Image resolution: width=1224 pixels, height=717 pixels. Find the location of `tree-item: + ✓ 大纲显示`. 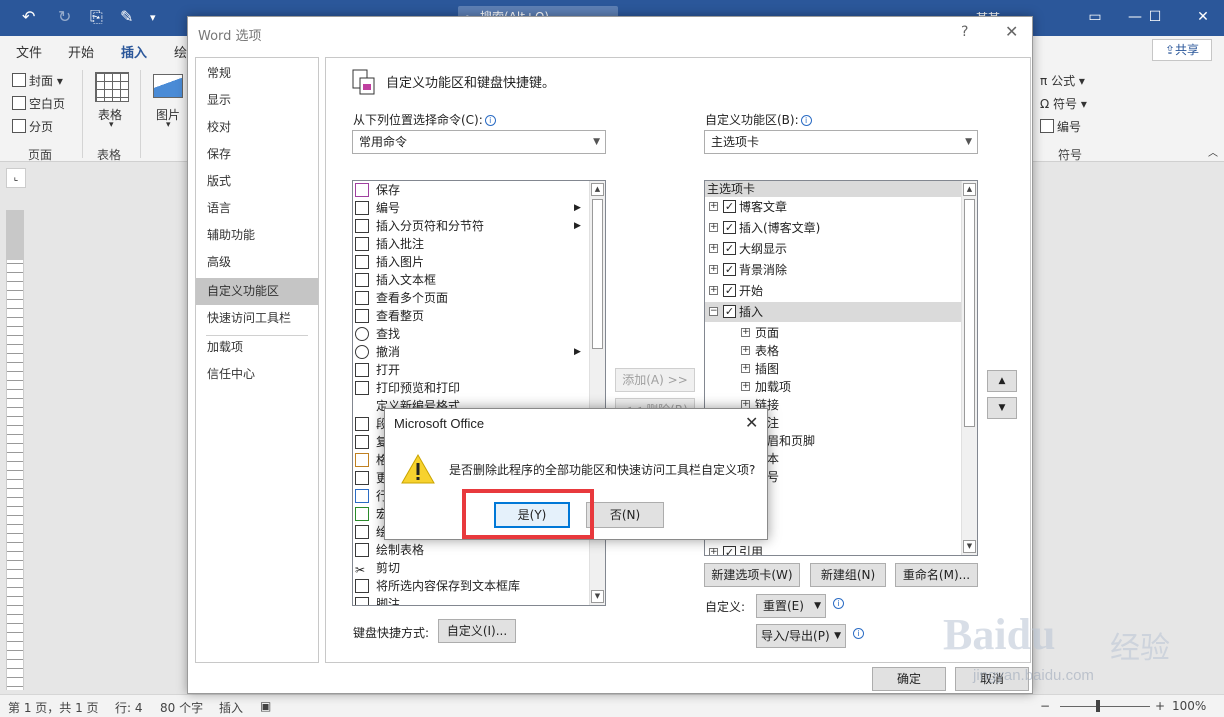

tree-item: + ✓ 大纲显示 is located at coordinates (833, 249).